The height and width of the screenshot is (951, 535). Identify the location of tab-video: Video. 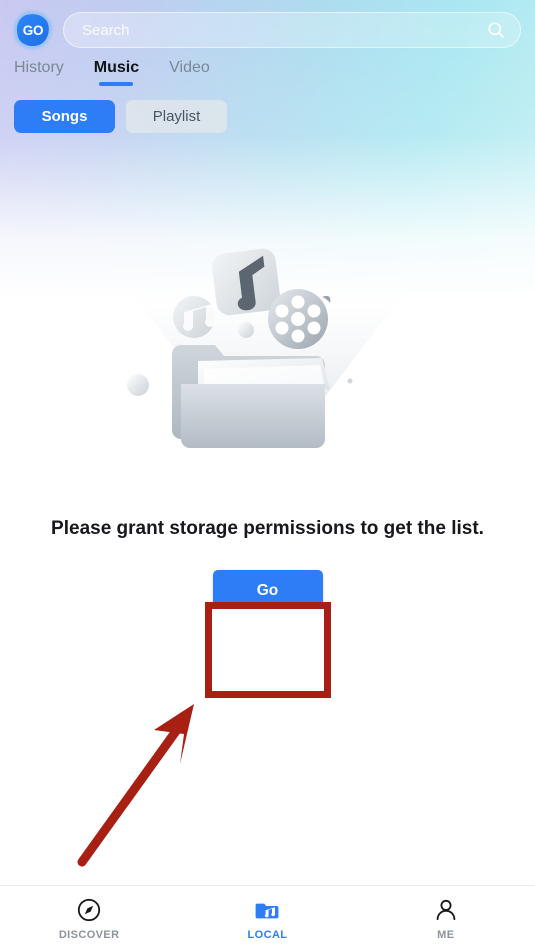
(189, 72).